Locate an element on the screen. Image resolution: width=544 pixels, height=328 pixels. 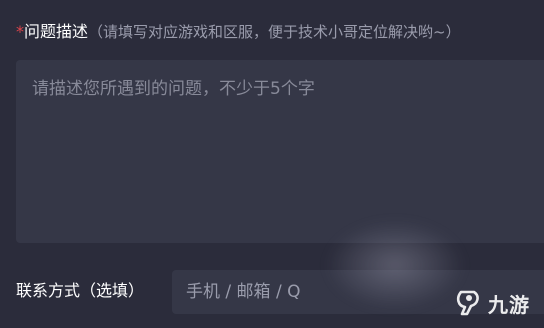
watermark-logo: 九游 is located at coordinates (492, 303).